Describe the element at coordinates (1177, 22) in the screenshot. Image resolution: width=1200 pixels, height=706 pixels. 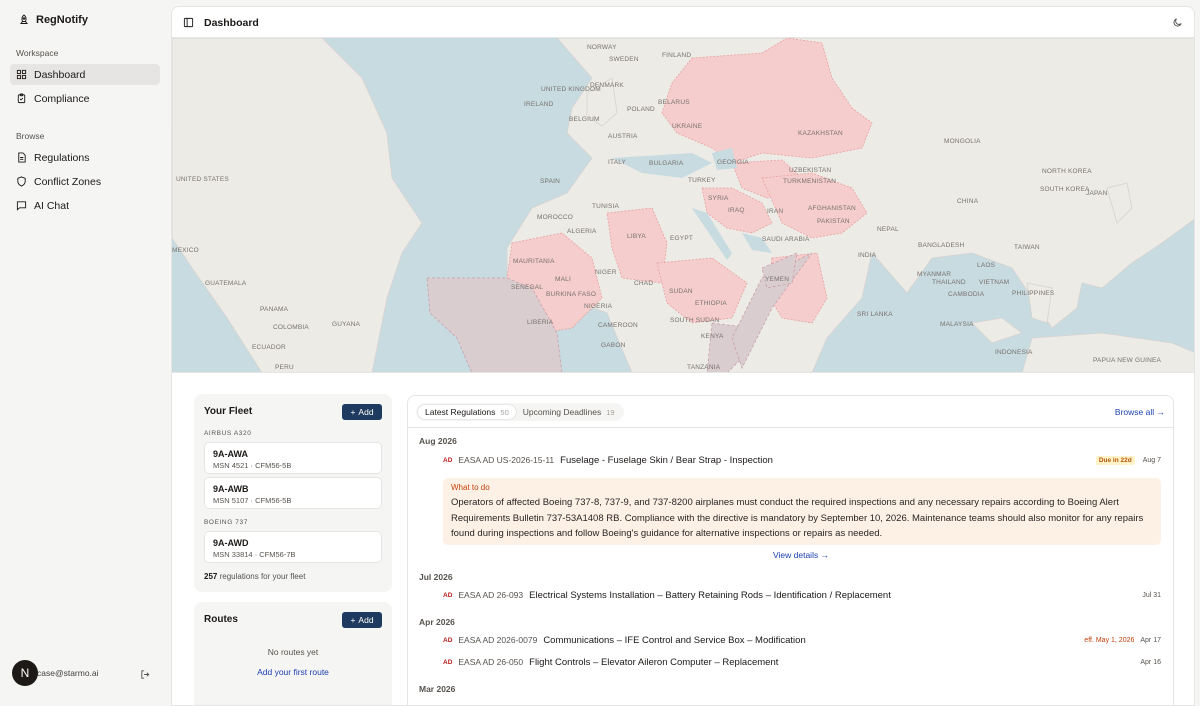
I see `theme-toggle-icon` at that location.